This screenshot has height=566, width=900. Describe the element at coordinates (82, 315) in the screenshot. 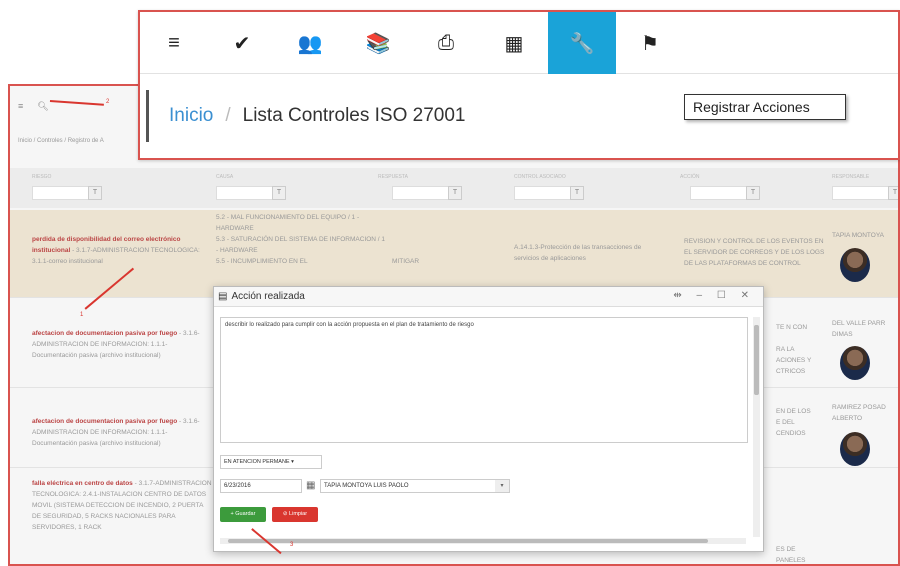

I see `annotation-number: 1` at that location.